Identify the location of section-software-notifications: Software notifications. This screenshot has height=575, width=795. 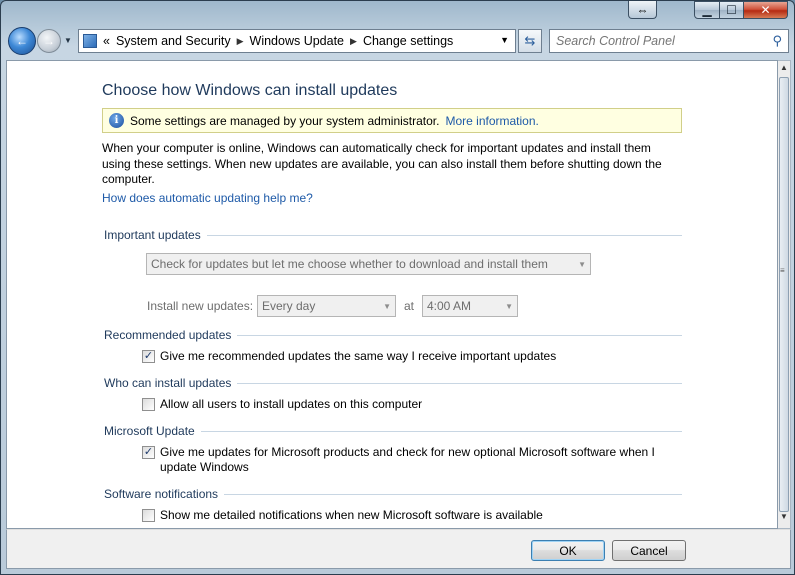
(393, 494).